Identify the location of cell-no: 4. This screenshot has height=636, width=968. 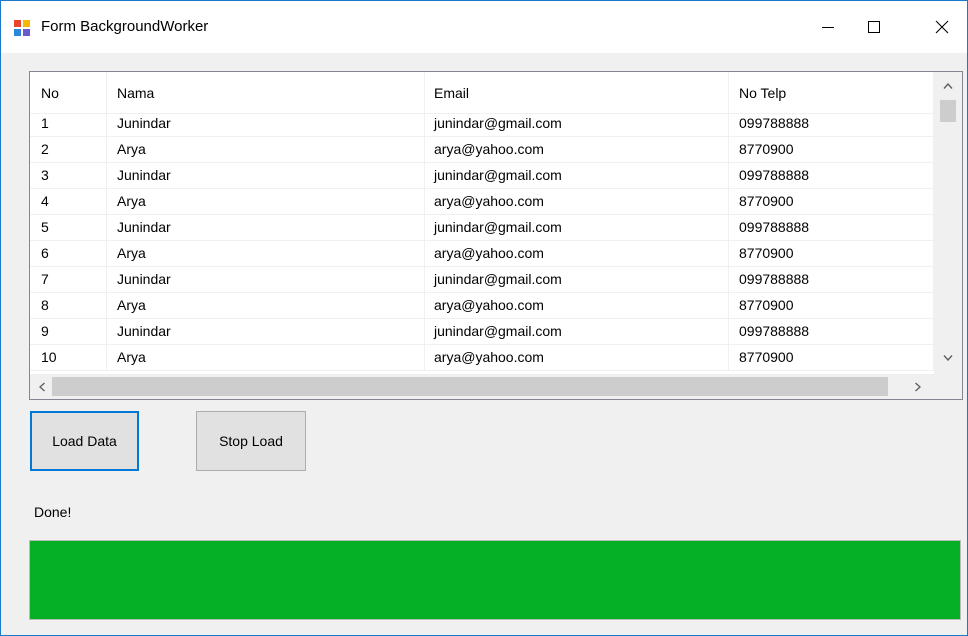
(68, 202).